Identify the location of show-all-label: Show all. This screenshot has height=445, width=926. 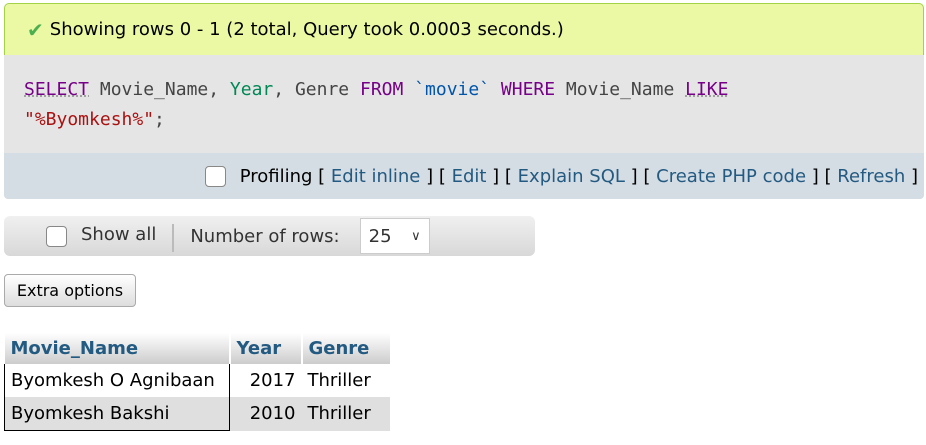
(119, 234).